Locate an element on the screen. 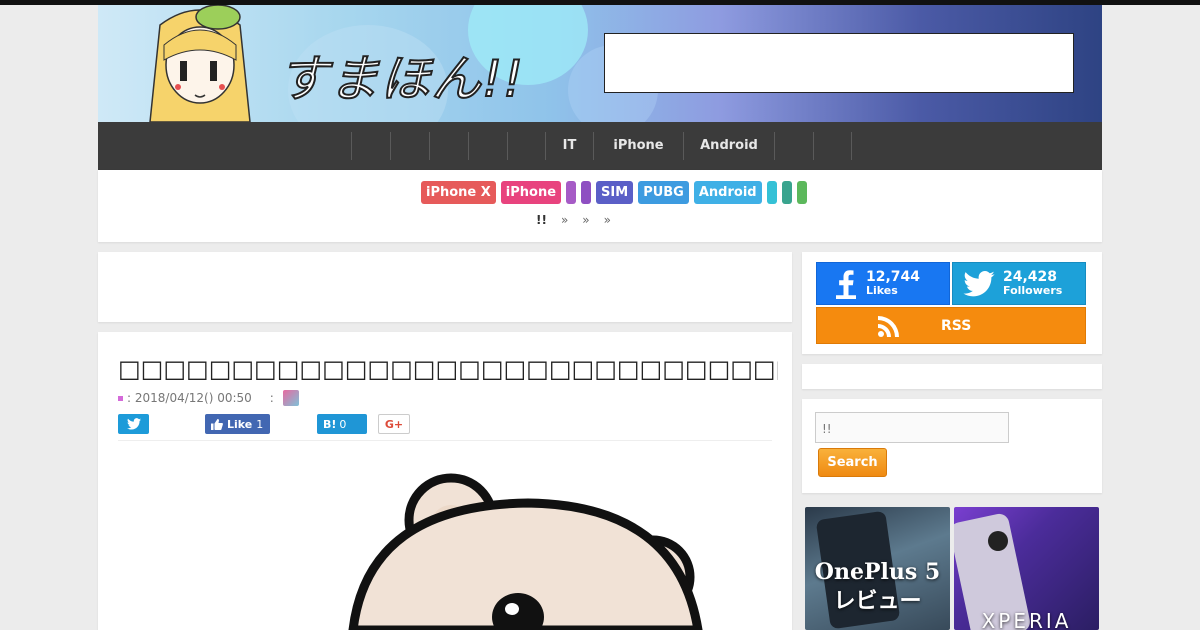 Image resolution: width=1200 pixels, height=630 pixels. content-ad-panel is located at coordinates (445, 287).